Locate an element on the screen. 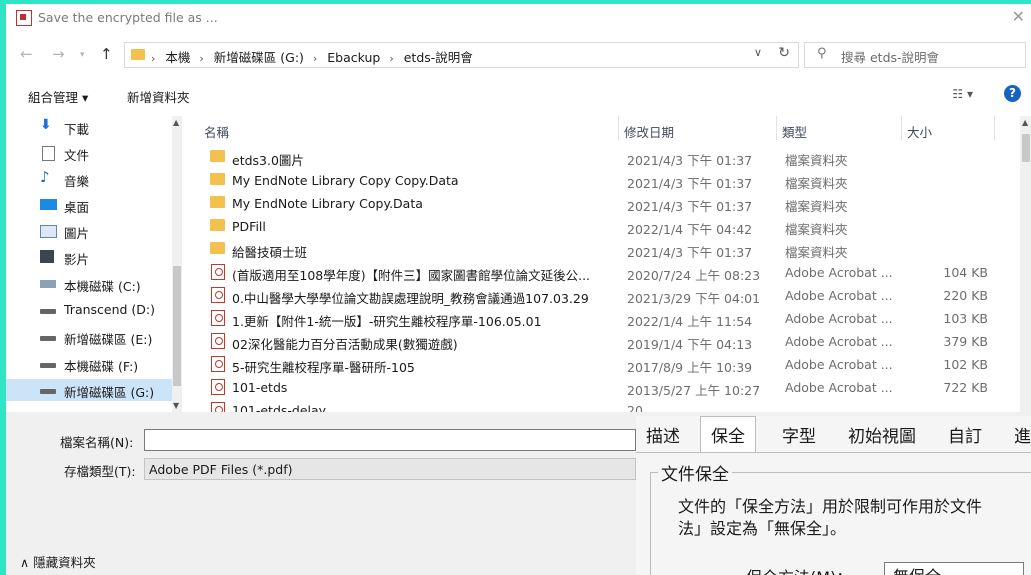  scroll-down-icon: ▼ is located at coordinates (176, 405).